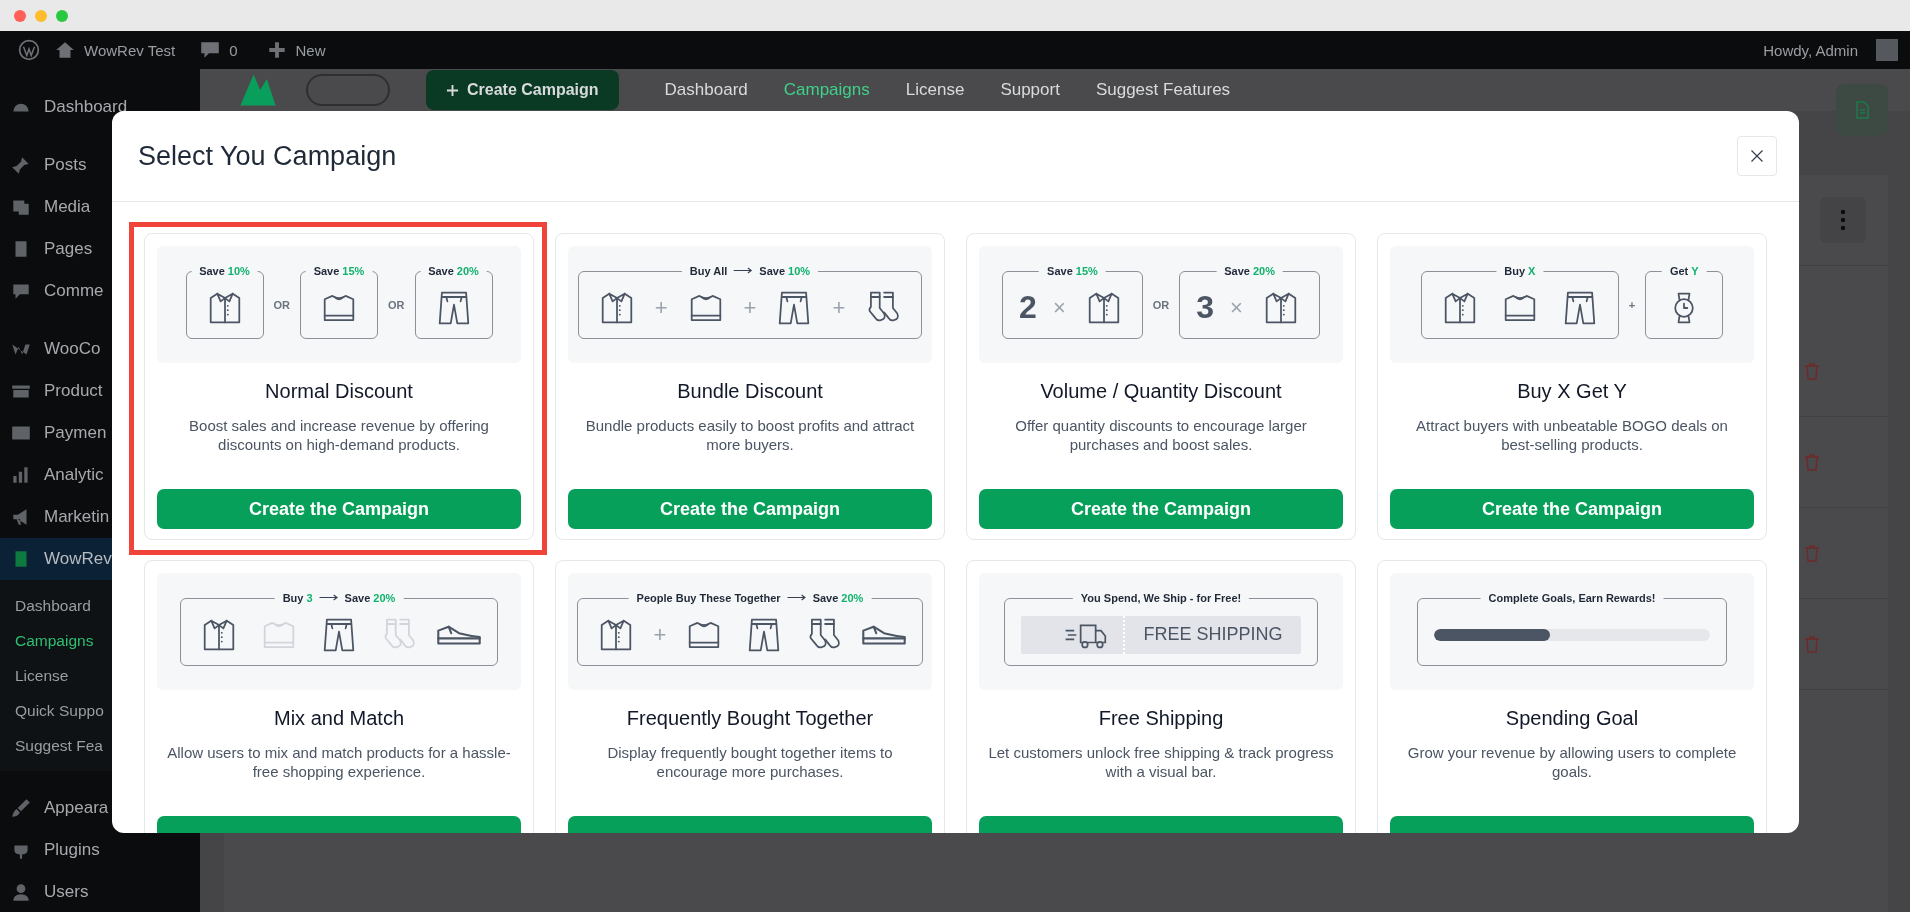 This screenshot has width=1910, height=912. Describe the element at coordinates (21, 892) in the screenshot. I see `user-icon` at that location.